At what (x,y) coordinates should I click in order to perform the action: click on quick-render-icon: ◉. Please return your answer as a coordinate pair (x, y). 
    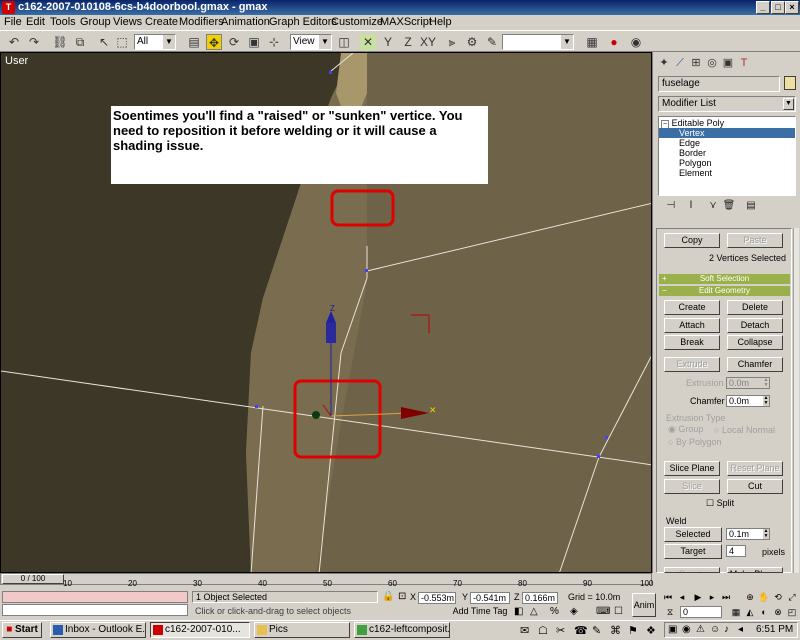
    Looking at the image, I should click on (636, 42).